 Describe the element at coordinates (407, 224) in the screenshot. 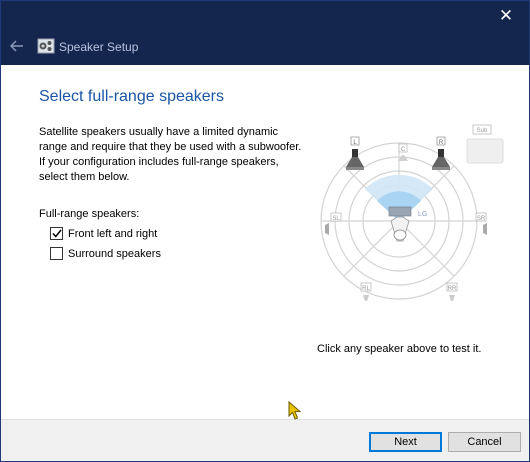

I see `listener-position: LG` at that location.